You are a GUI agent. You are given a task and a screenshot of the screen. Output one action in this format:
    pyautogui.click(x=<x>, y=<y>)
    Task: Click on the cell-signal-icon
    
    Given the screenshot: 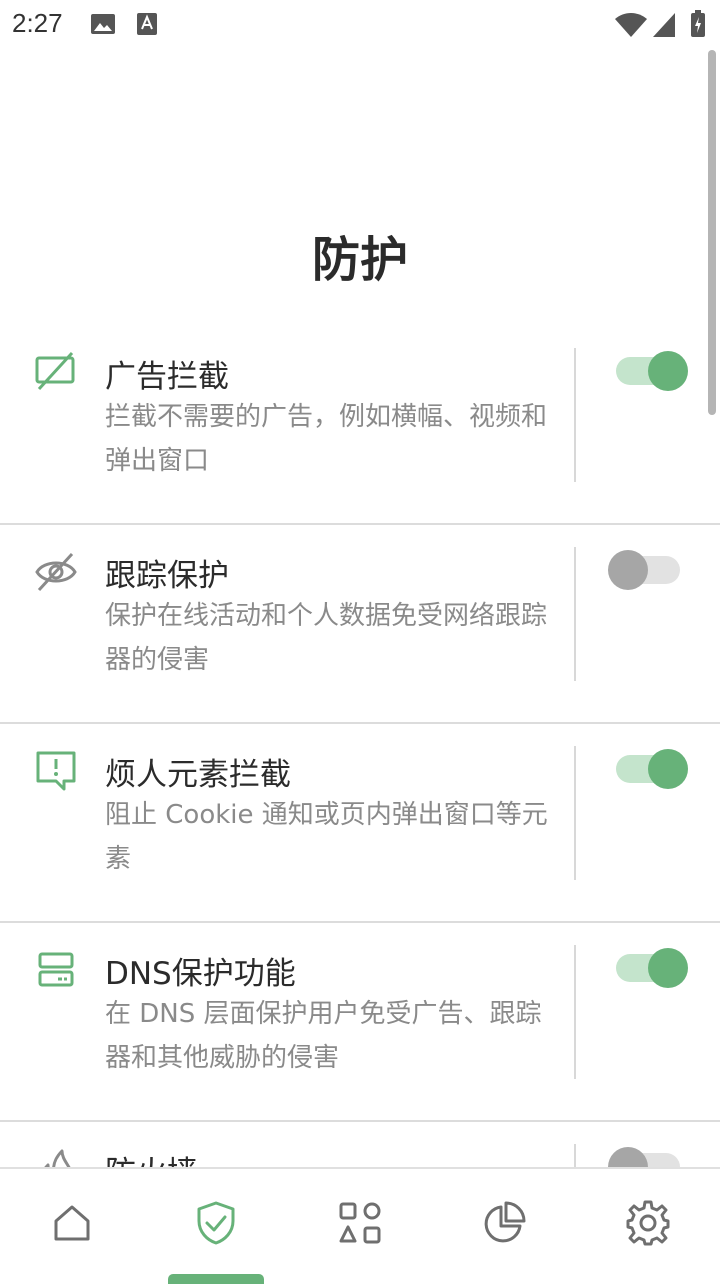 What is the action you would take?
    pyautogui.click(x=664, y=27)
    